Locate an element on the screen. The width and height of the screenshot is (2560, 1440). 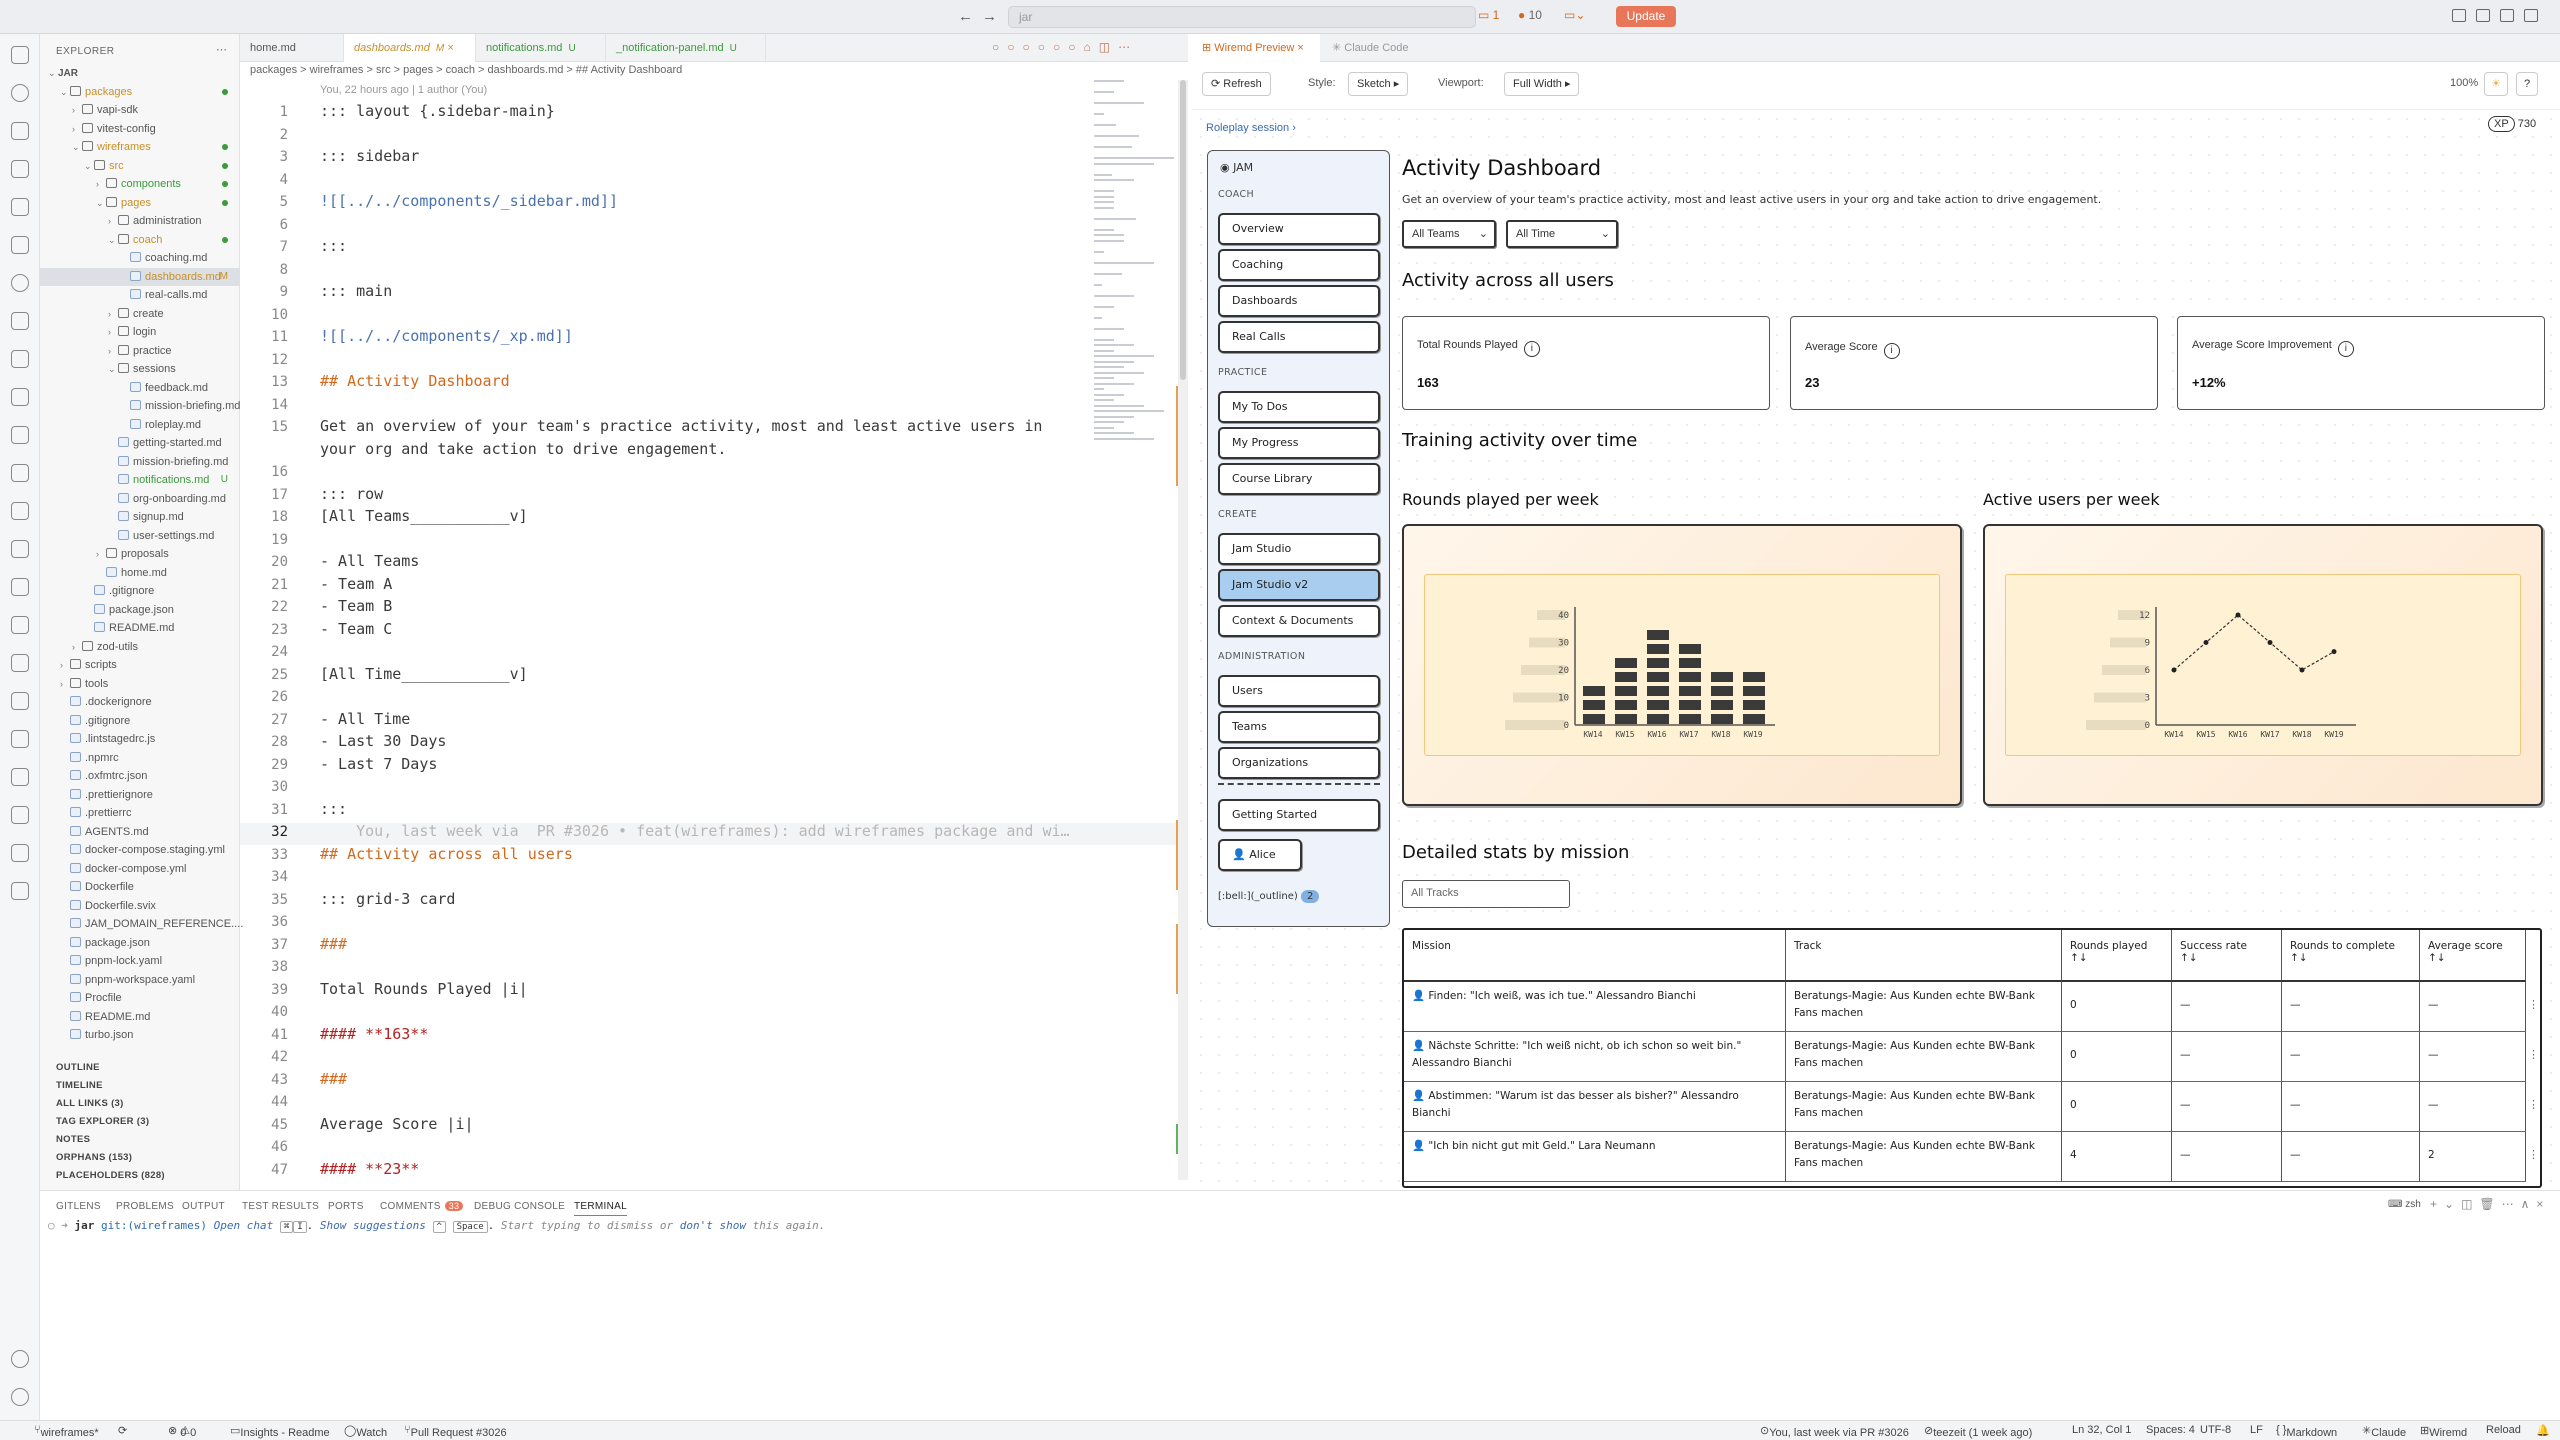
folder-item: › scripts is located at coordinates (140, 665).